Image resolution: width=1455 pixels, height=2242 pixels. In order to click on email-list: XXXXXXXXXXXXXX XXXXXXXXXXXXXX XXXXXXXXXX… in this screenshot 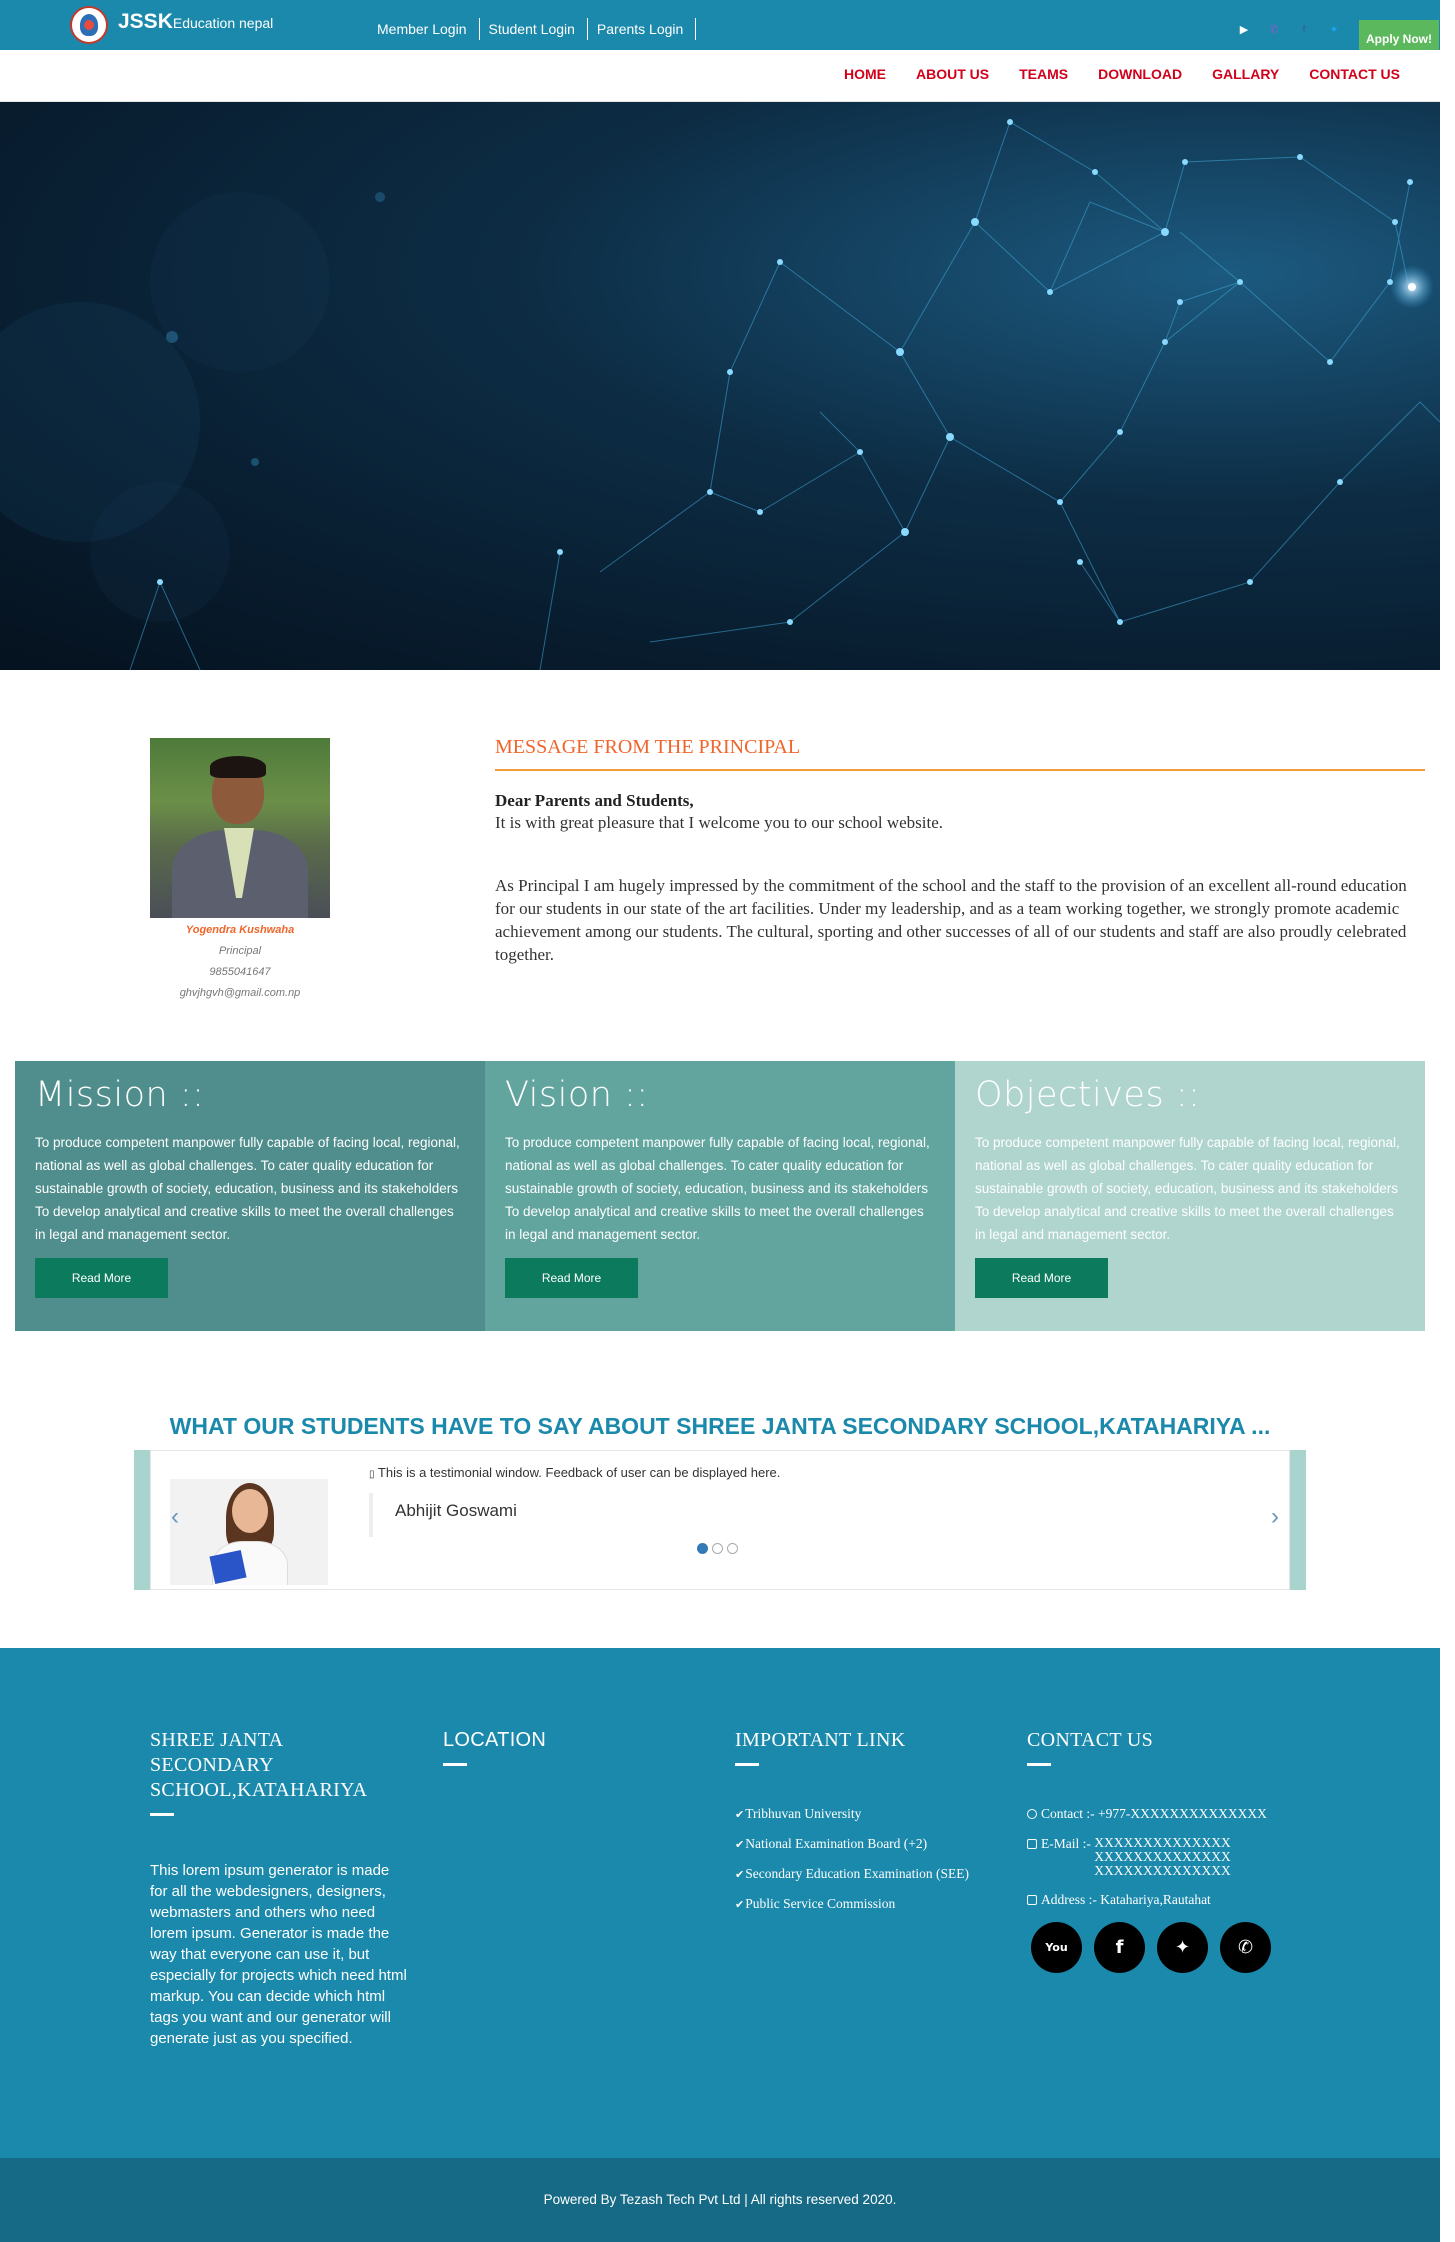, I will do `click(1162, 1857)`.